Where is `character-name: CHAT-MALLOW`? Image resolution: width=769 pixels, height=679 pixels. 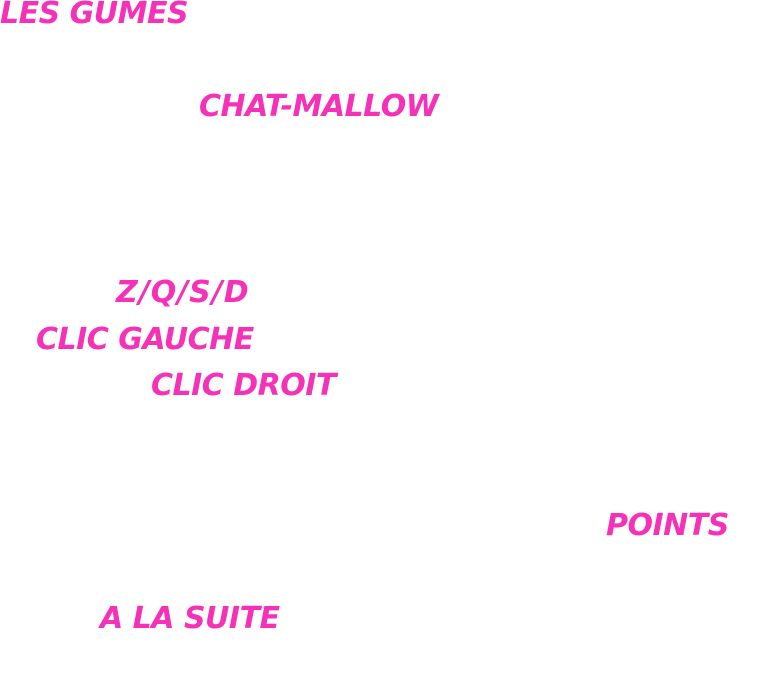
character-name: CHAT-MALLOW is located at coordinates (319, 106).